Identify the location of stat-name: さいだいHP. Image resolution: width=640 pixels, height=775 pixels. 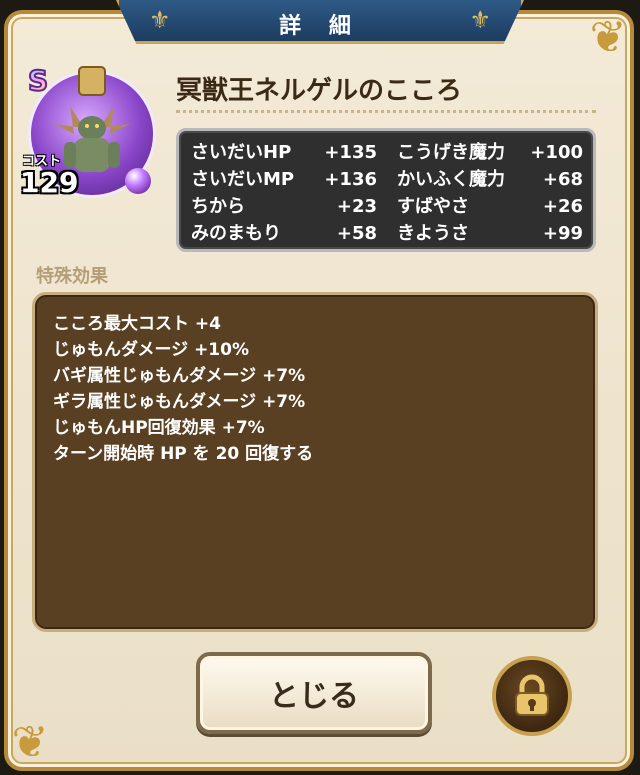
(241, 152).